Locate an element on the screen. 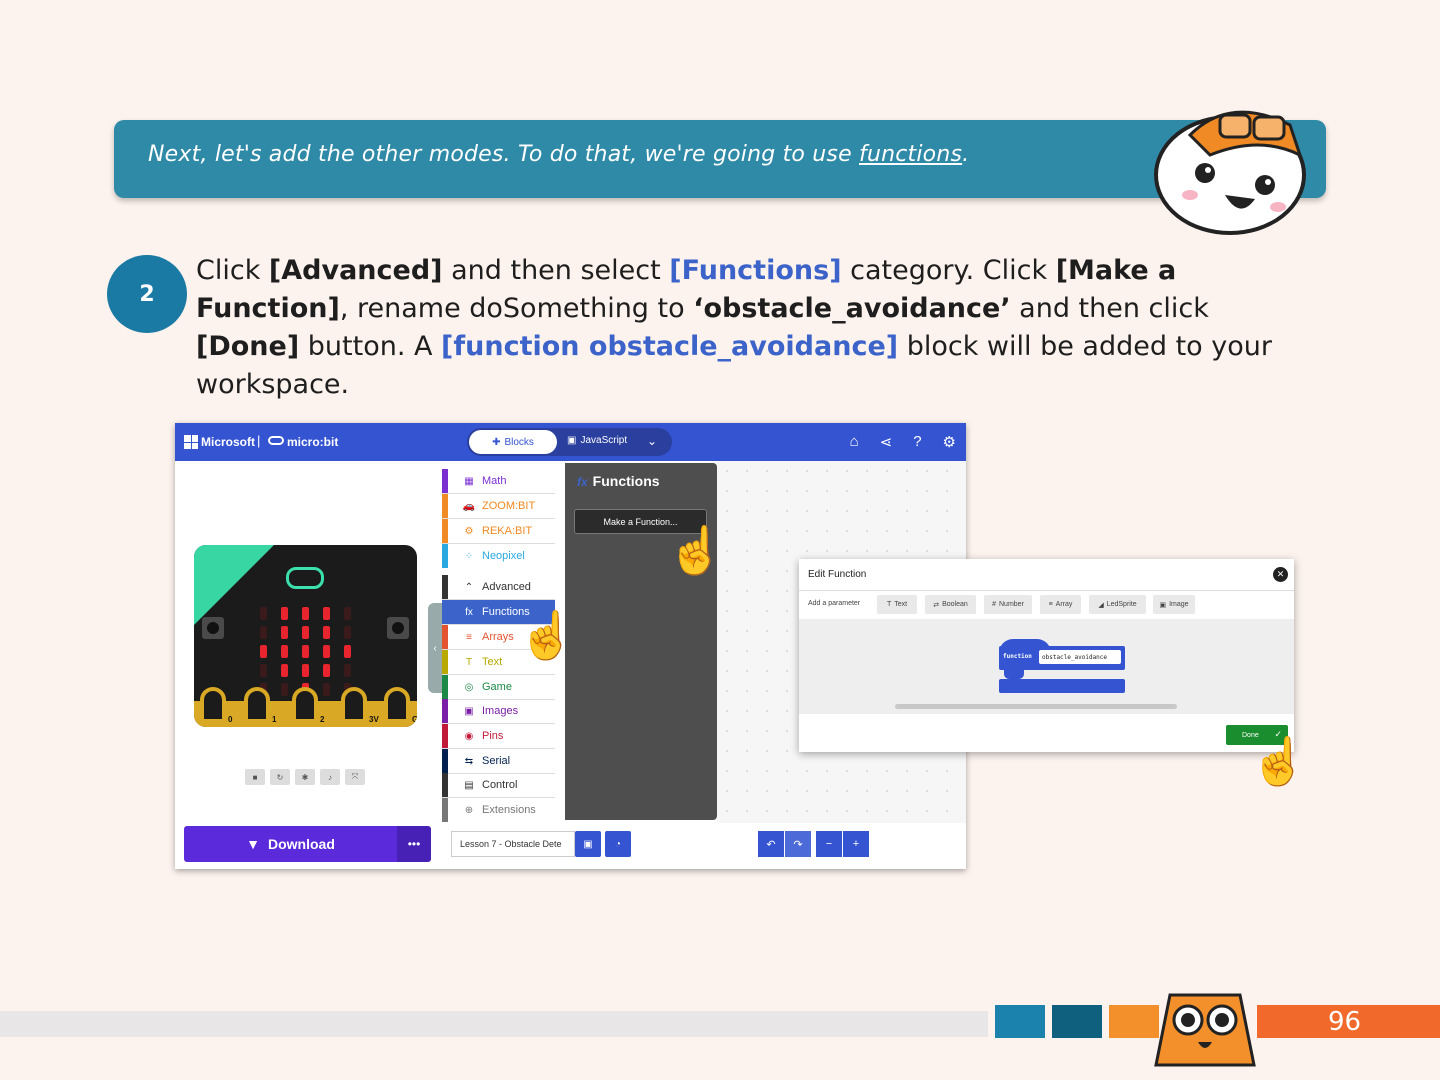  add-parameter-label: Add a parameter is located at coordinates (834, 603).